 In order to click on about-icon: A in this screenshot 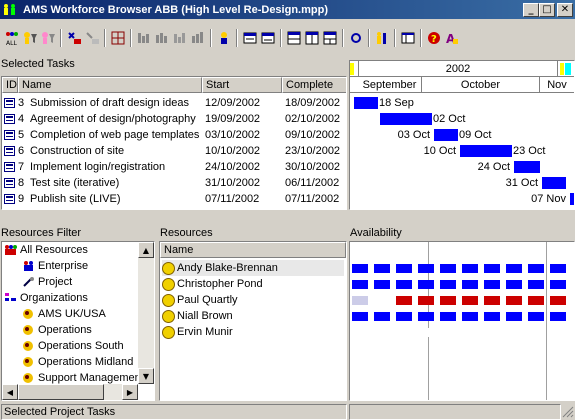, I will do `click(451, 38)`.